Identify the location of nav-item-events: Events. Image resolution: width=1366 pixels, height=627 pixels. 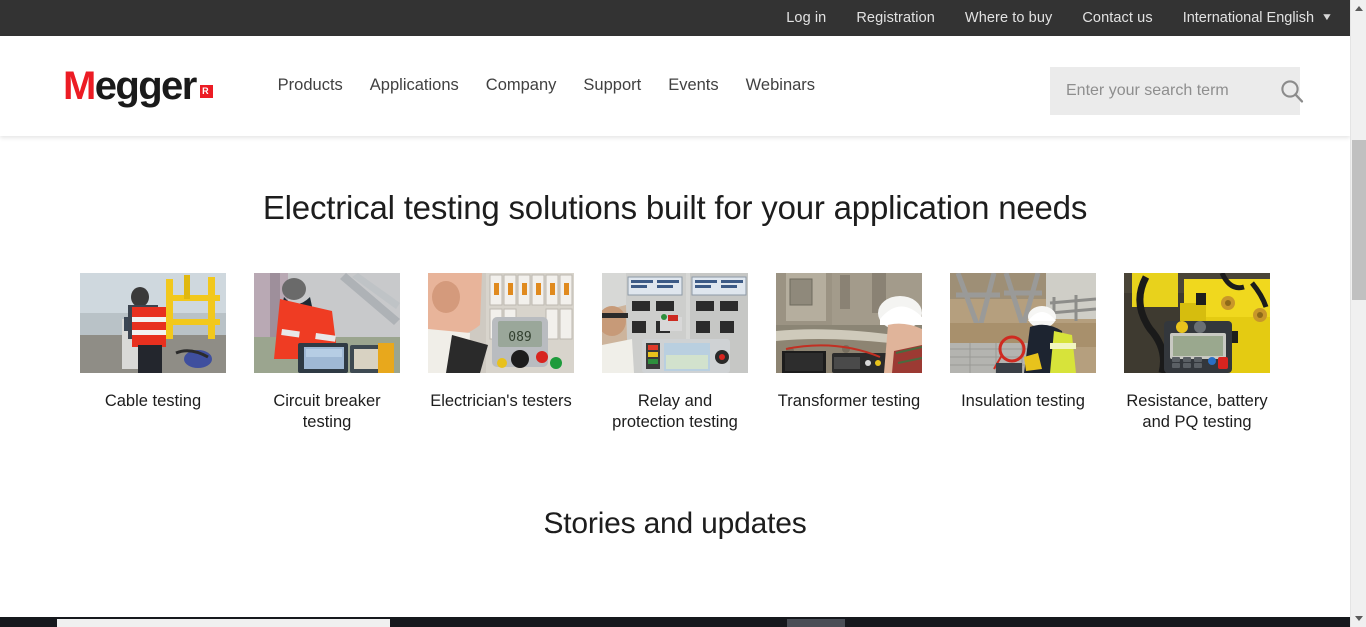
(693, 85).